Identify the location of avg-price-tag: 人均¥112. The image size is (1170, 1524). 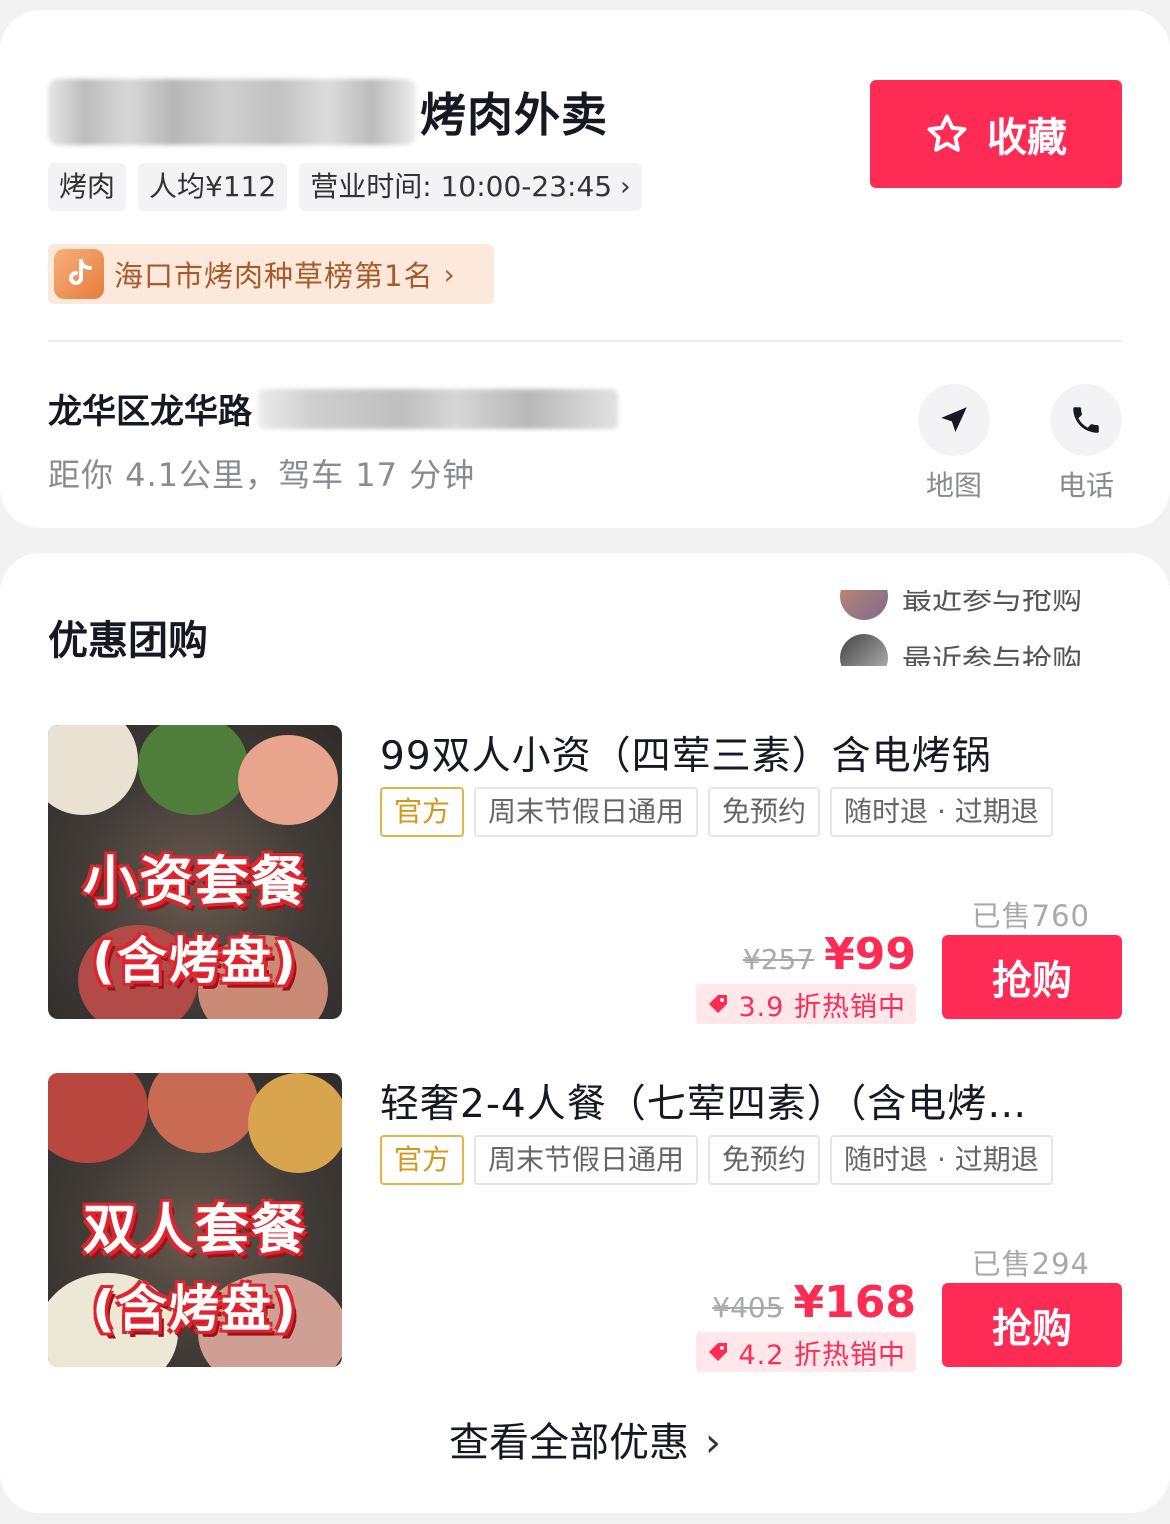
(213, 187).